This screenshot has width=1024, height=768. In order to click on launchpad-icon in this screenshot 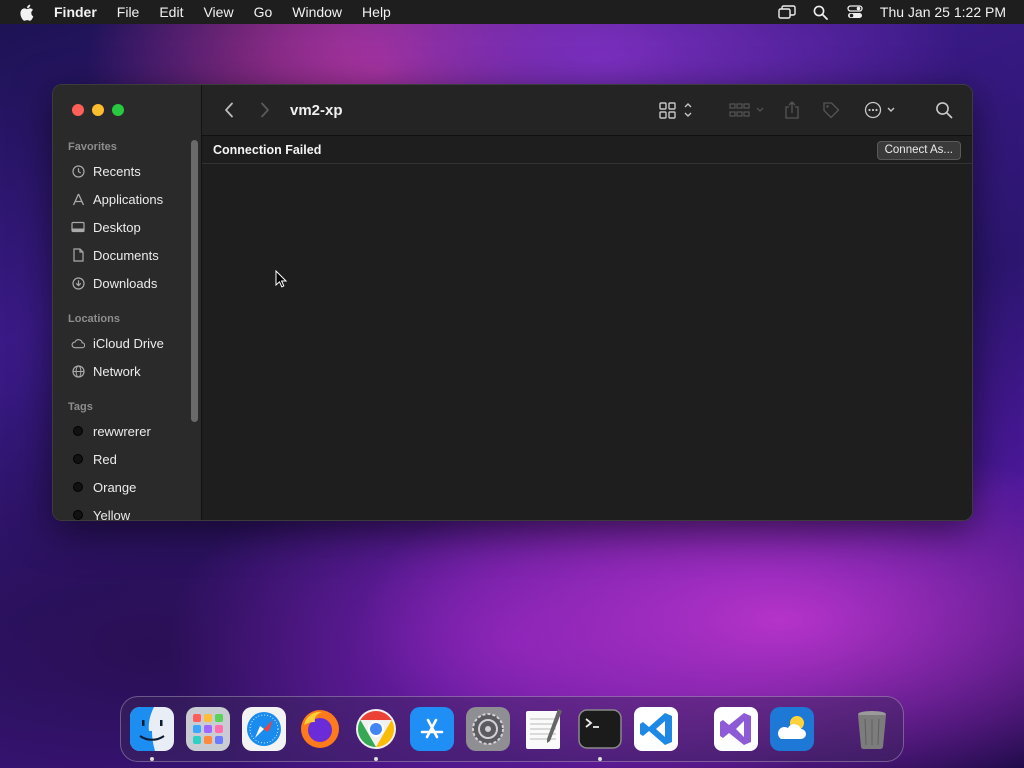, I will do `click(208, 729)`.